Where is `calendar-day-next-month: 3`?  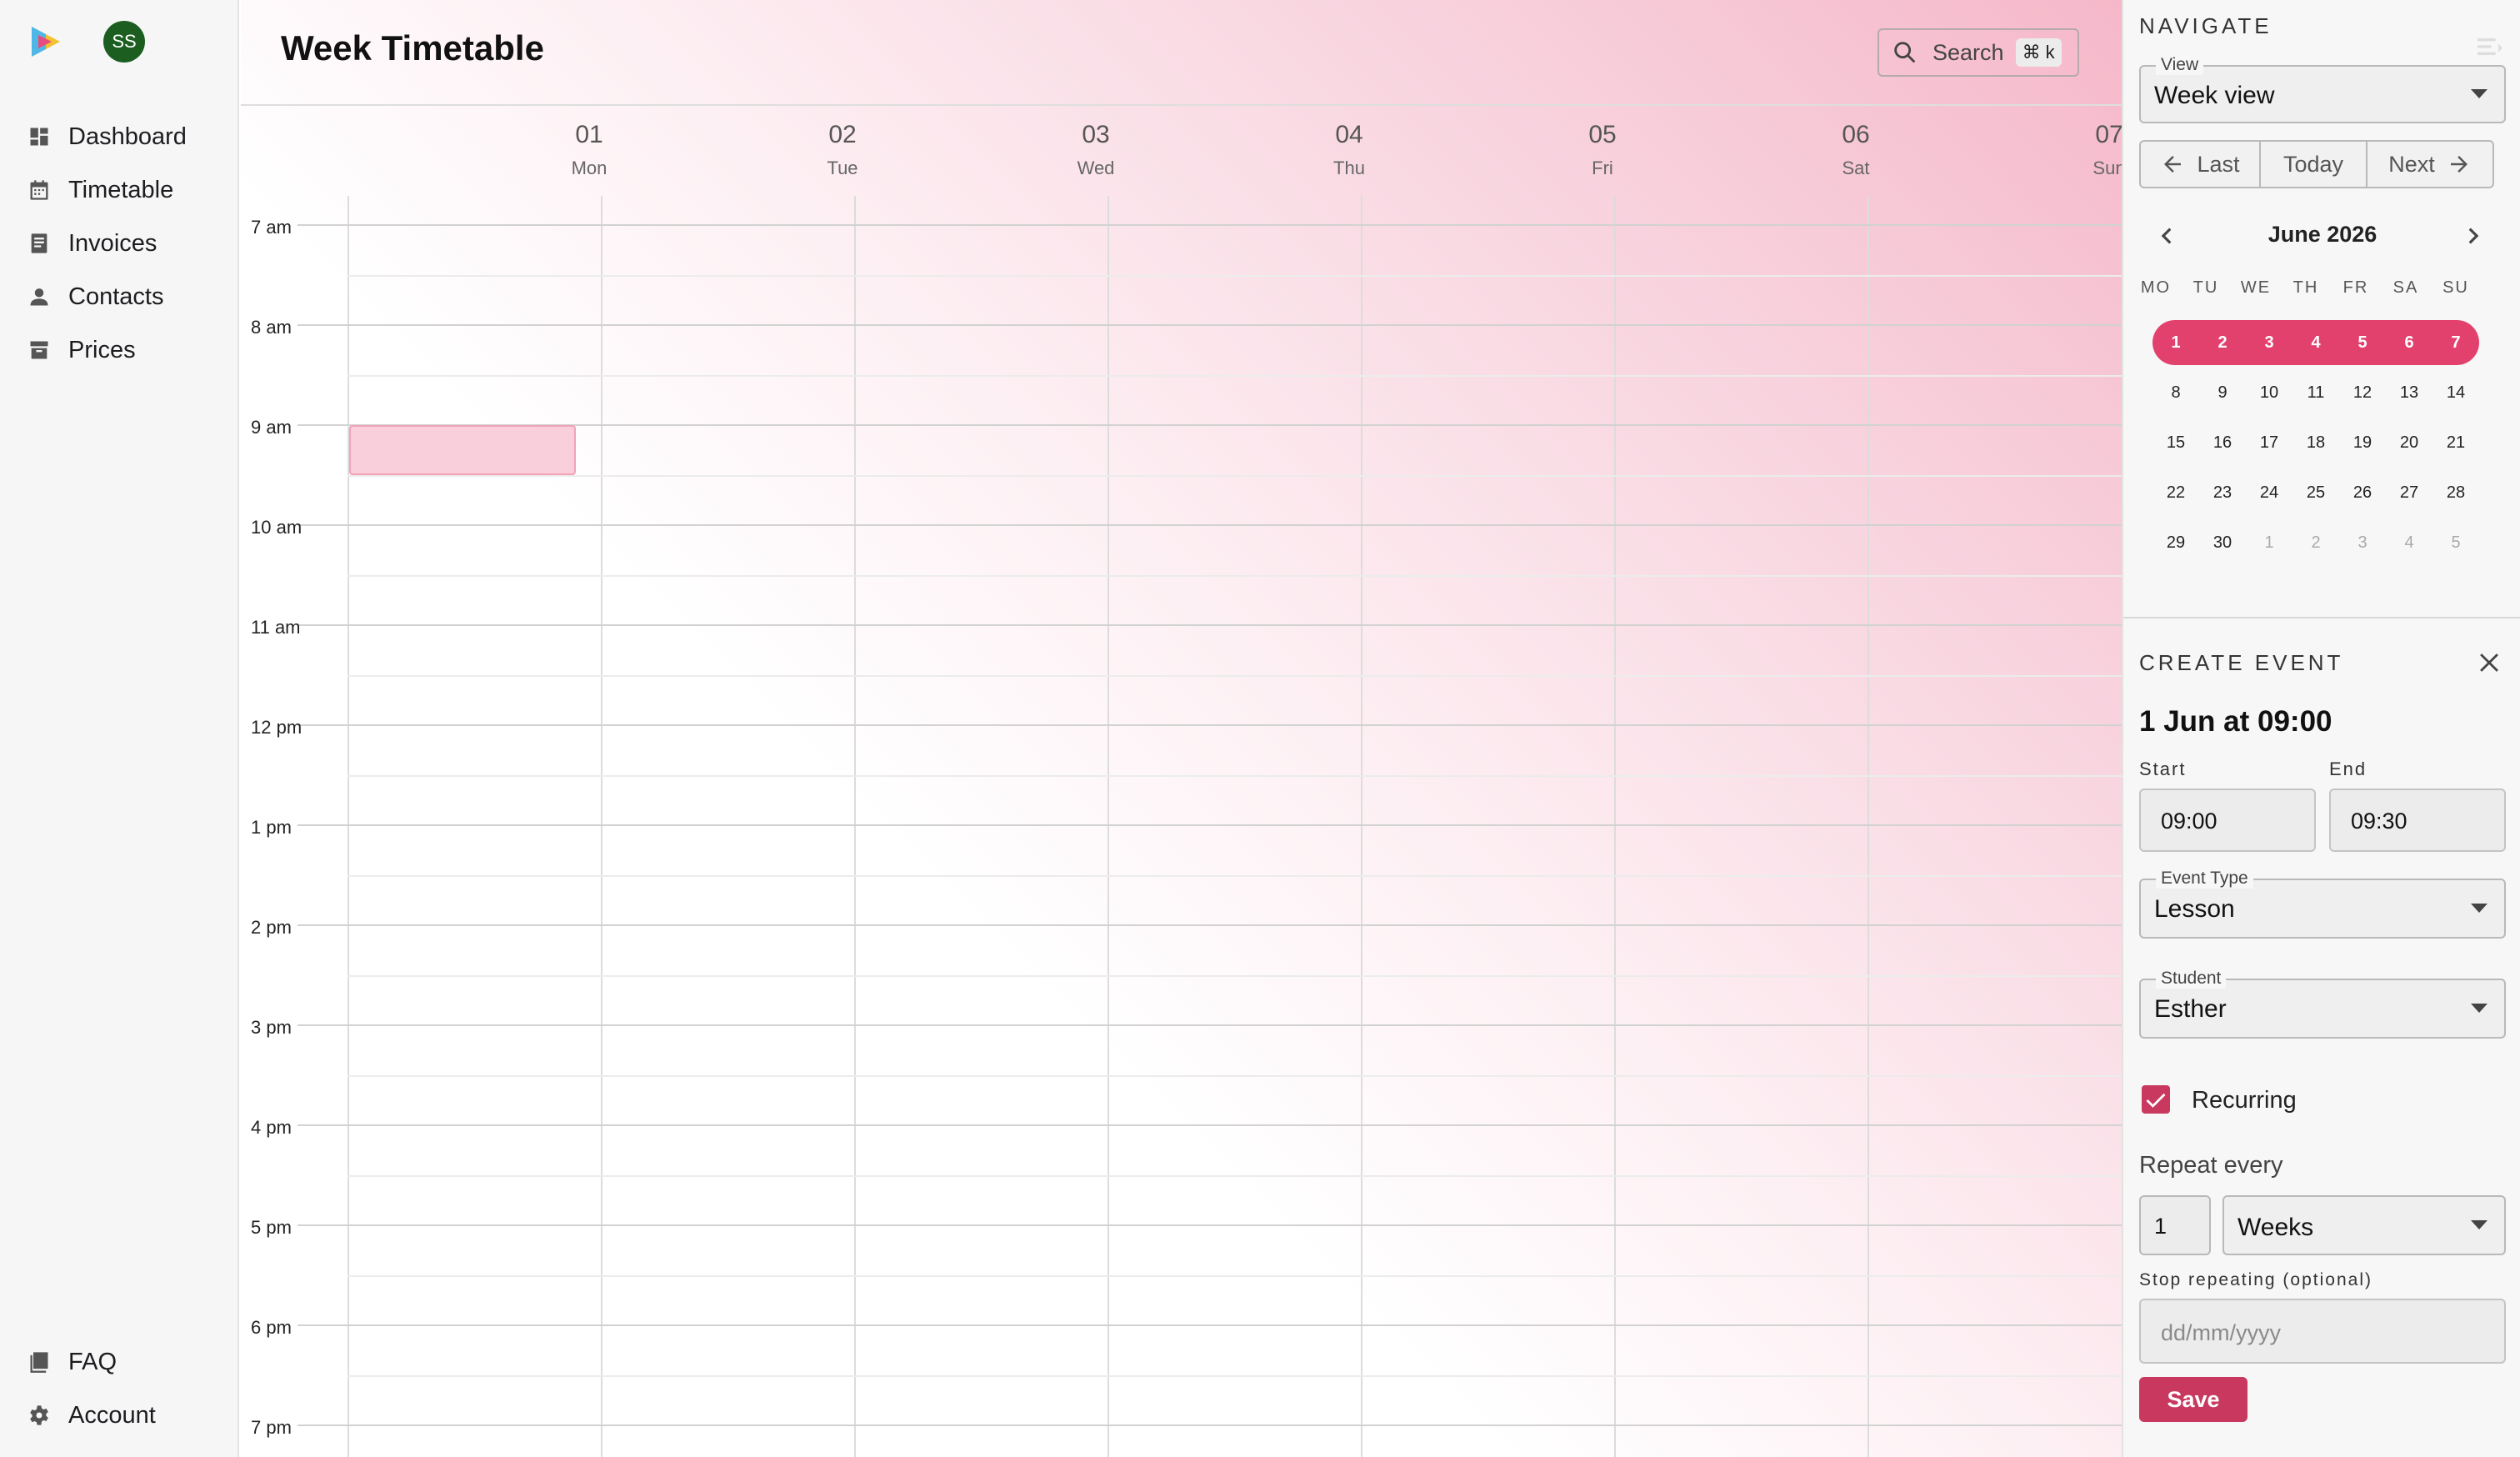
calendar-day-next-month: 3 is located at coordinates (2362, 542).